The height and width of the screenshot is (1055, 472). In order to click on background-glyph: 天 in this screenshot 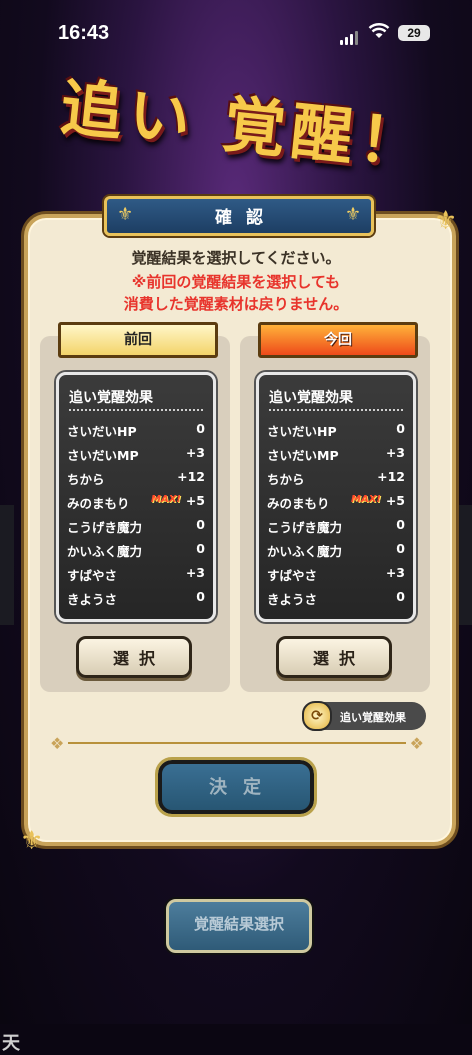, I will do `click(11, 1043)`.